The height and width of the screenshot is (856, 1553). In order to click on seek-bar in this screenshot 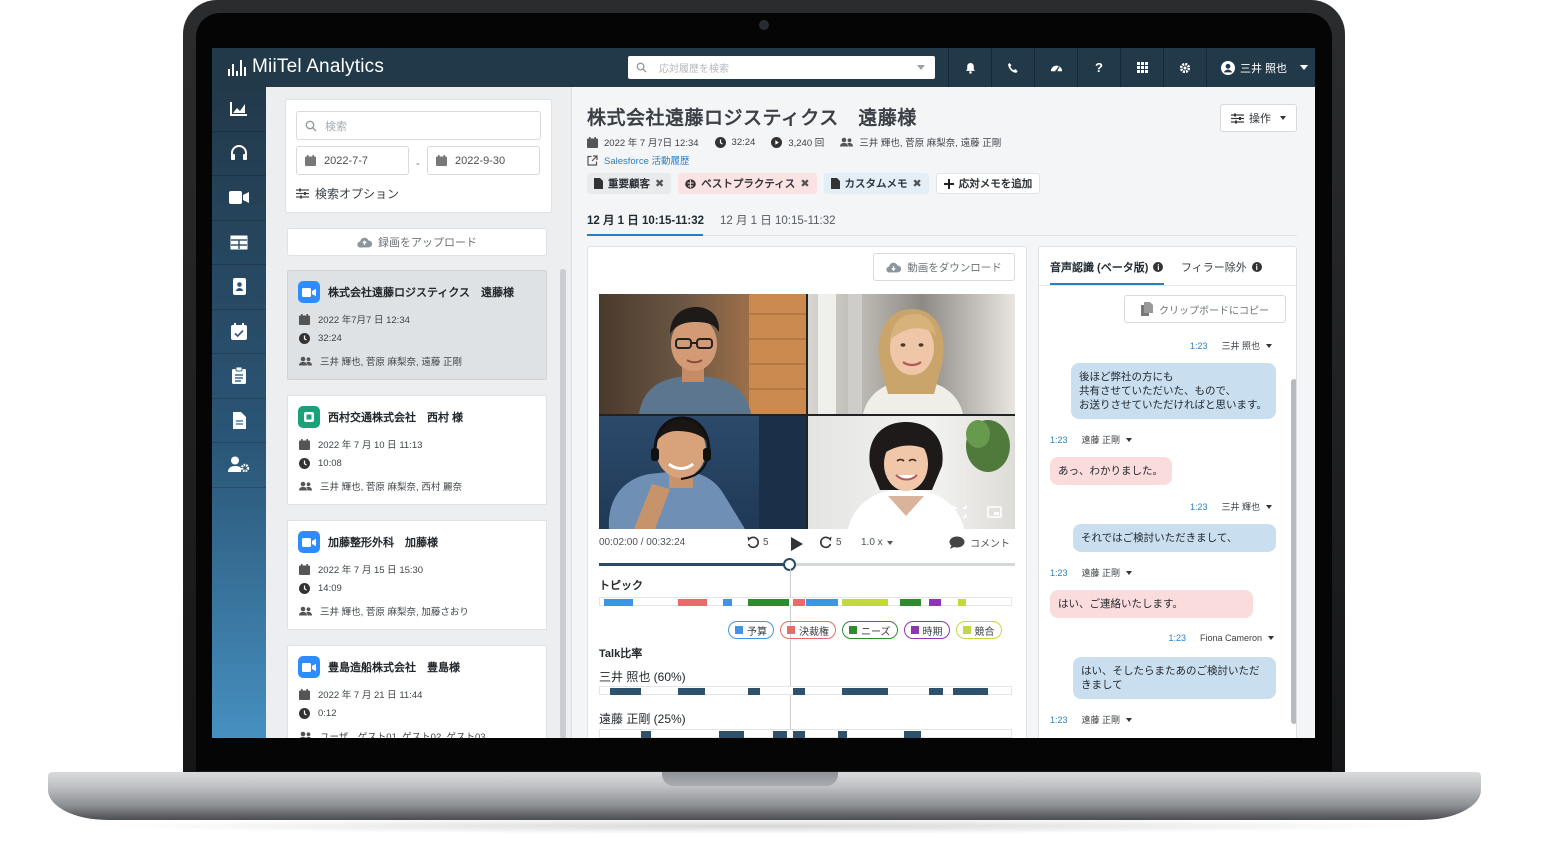, I will do `click(807, 564)`.